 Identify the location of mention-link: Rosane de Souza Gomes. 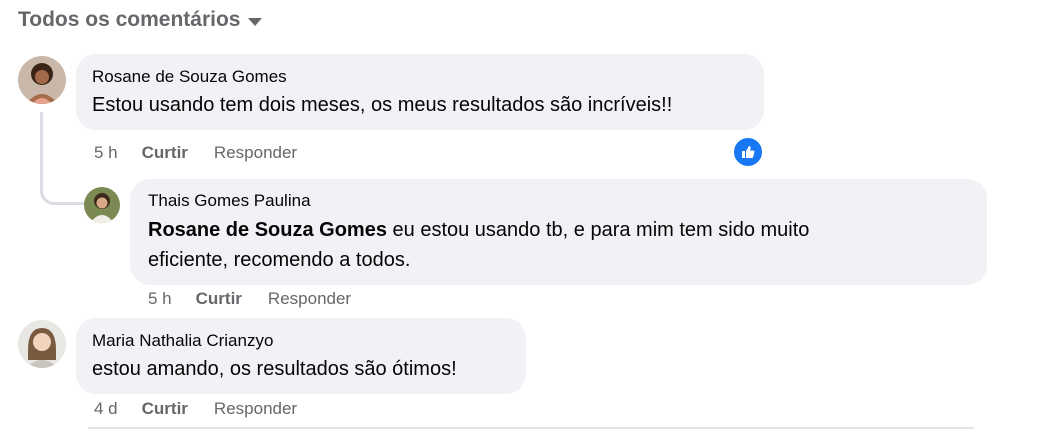
(267, 230).